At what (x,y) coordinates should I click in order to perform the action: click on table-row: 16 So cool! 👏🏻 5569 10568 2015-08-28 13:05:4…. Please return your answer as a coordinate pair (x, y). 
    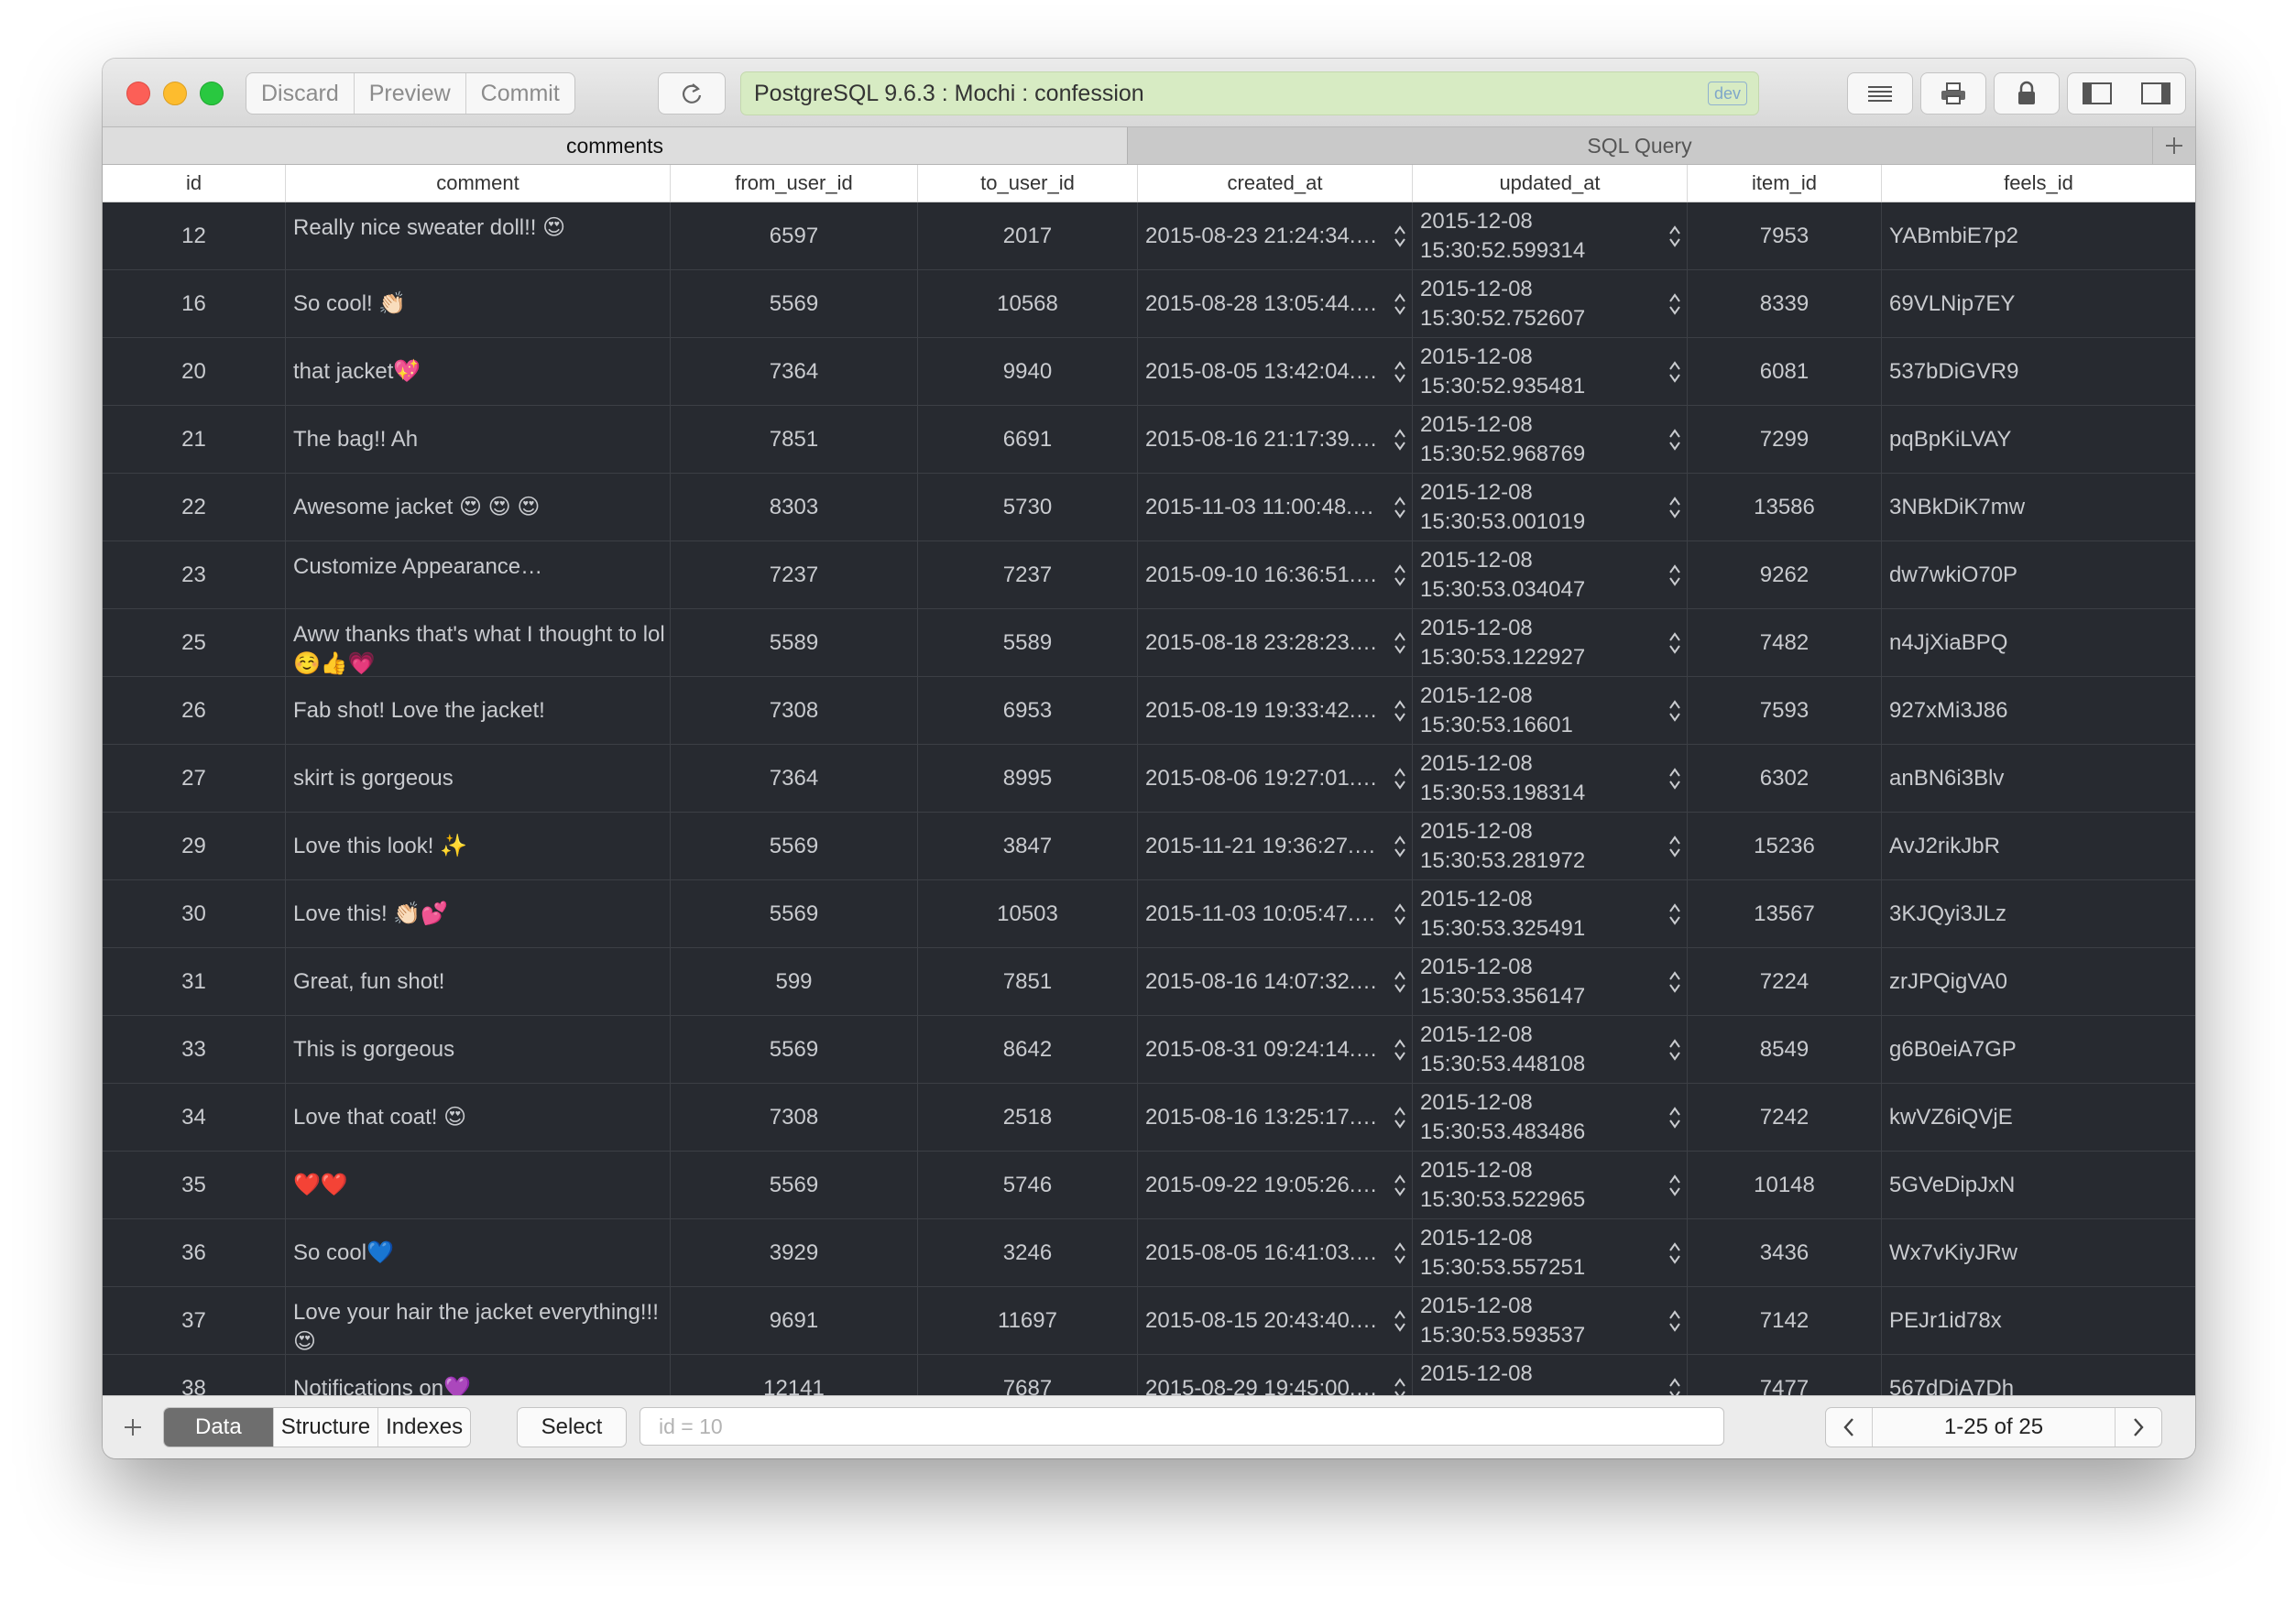
    Looking at the image, I should click on (1149, 304).